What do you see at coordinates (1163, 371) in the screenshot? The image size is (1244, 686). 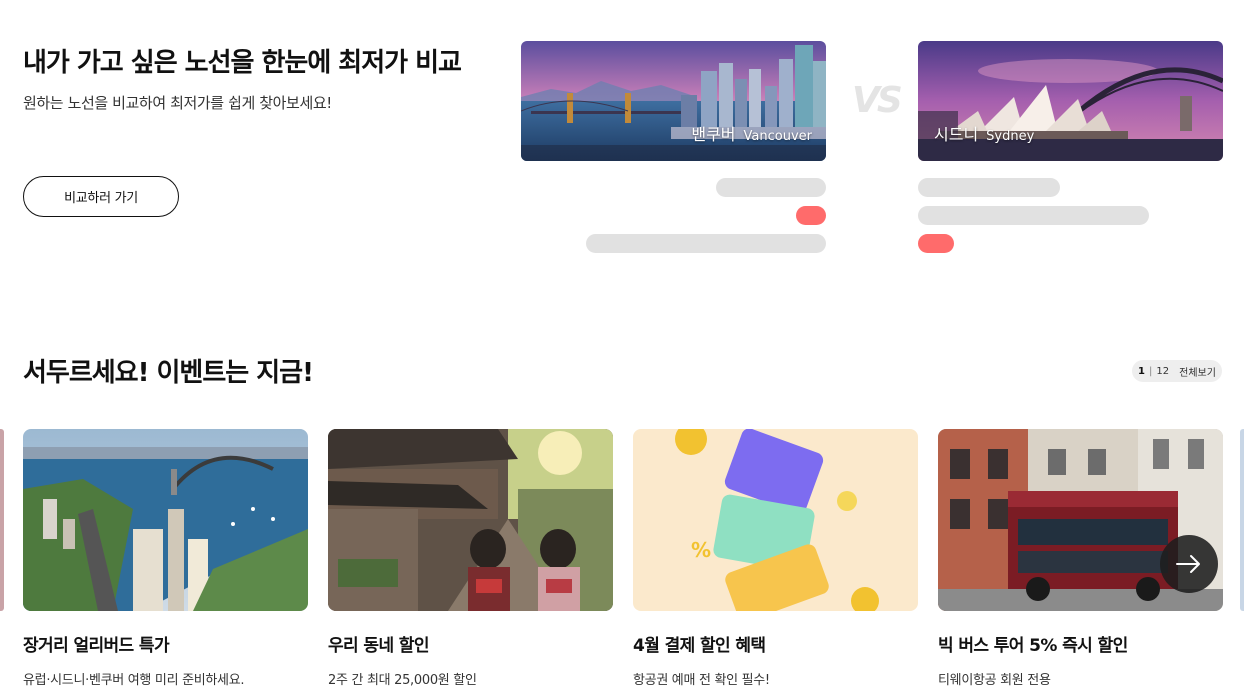 I see `pager-total: 12` at bounding box center [1163, 371].